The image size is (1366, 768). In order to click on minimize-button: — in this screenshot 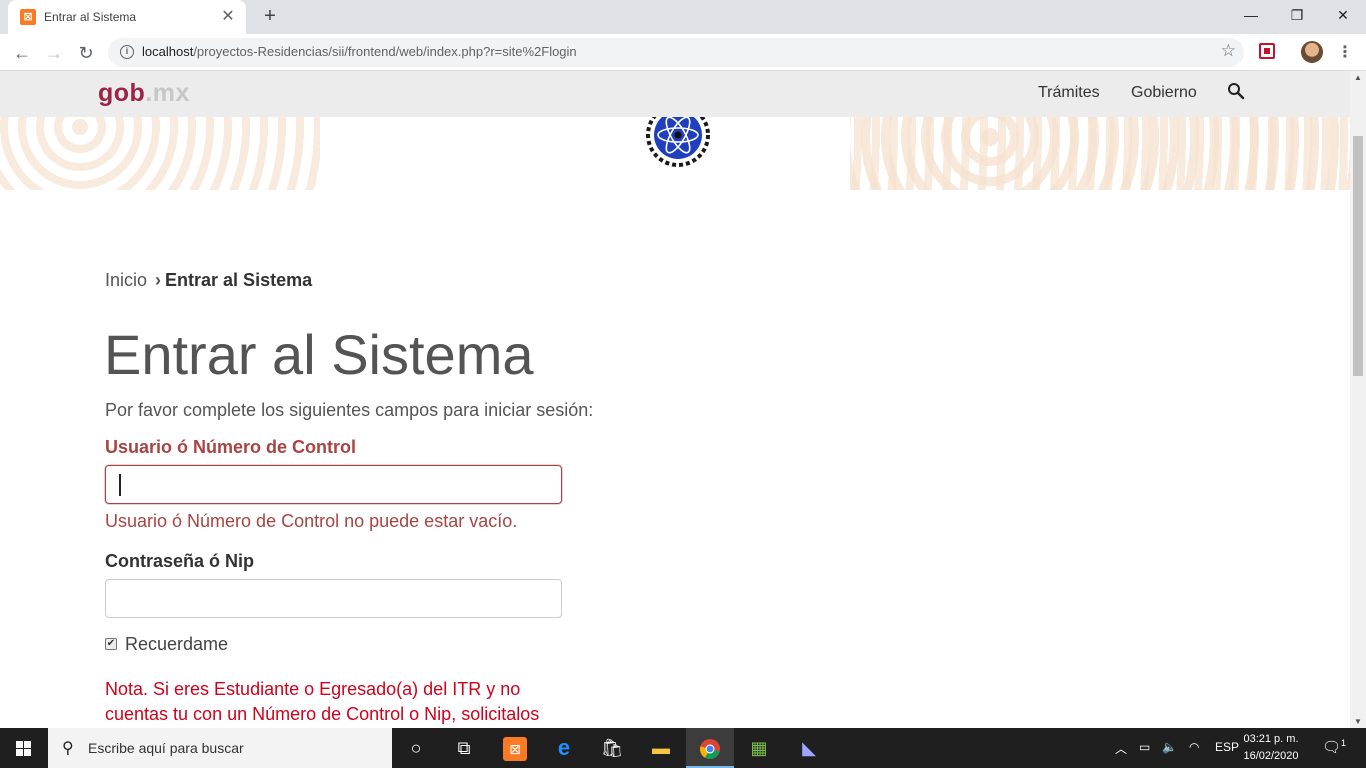, I will do `click(1251, 15)`.